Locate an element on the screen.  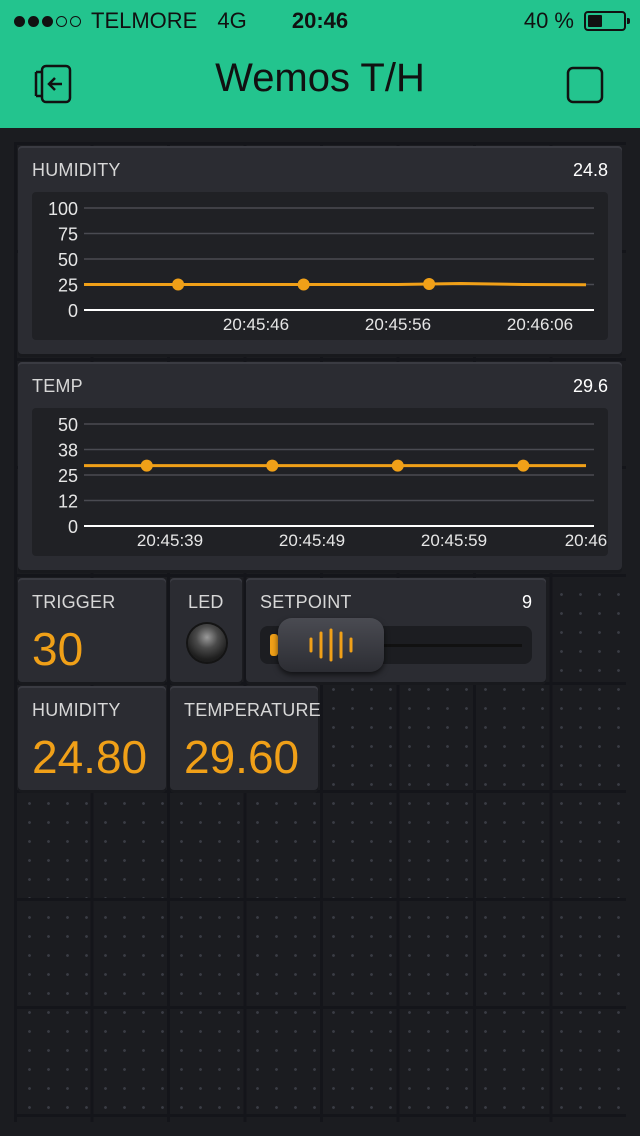
temp-chart: 50 38 25 12 0 20:45:39 20:45:49 20:45:59 20:46 is located at coordinates (333, 482).